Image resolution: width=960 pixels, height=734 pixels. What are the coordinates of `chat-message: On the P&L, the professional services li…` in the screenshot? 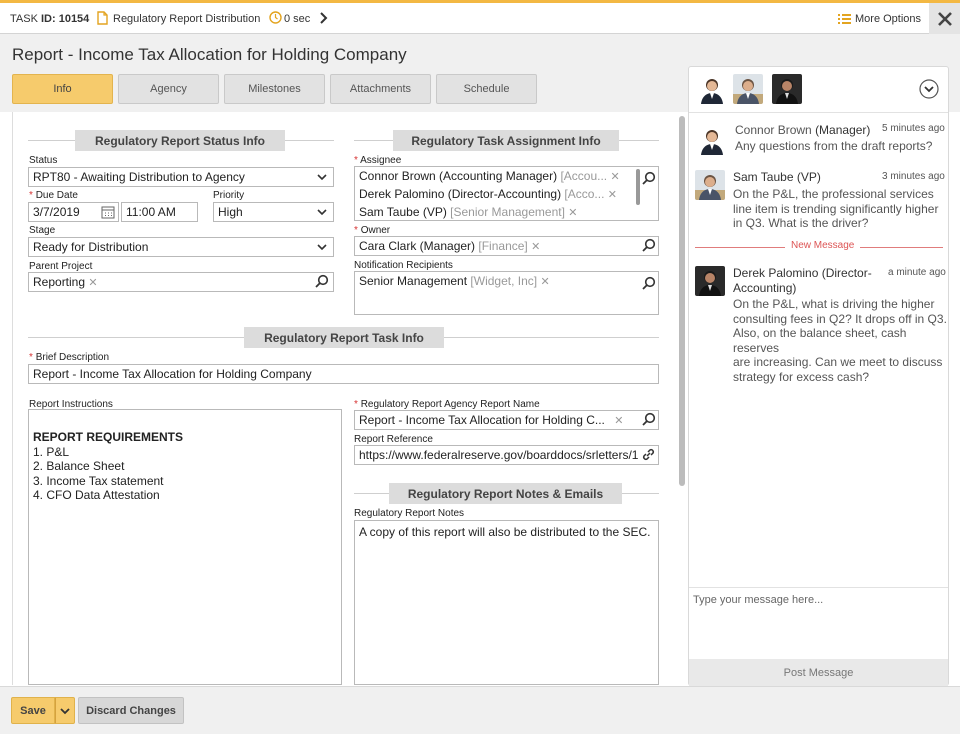 It's located at (836, 208).